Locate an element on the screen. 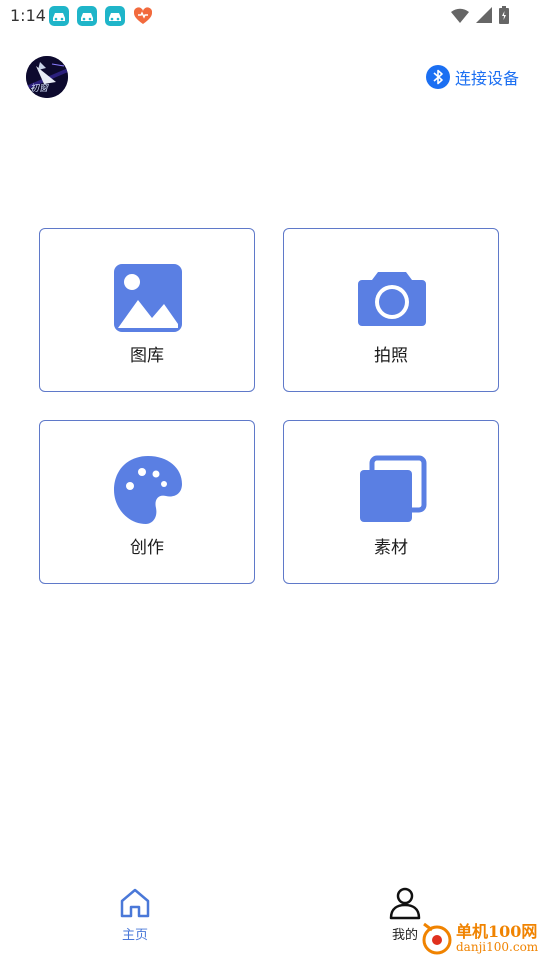 The image size is (540, 960). status-right-icons is located at coordinates (480, 17).